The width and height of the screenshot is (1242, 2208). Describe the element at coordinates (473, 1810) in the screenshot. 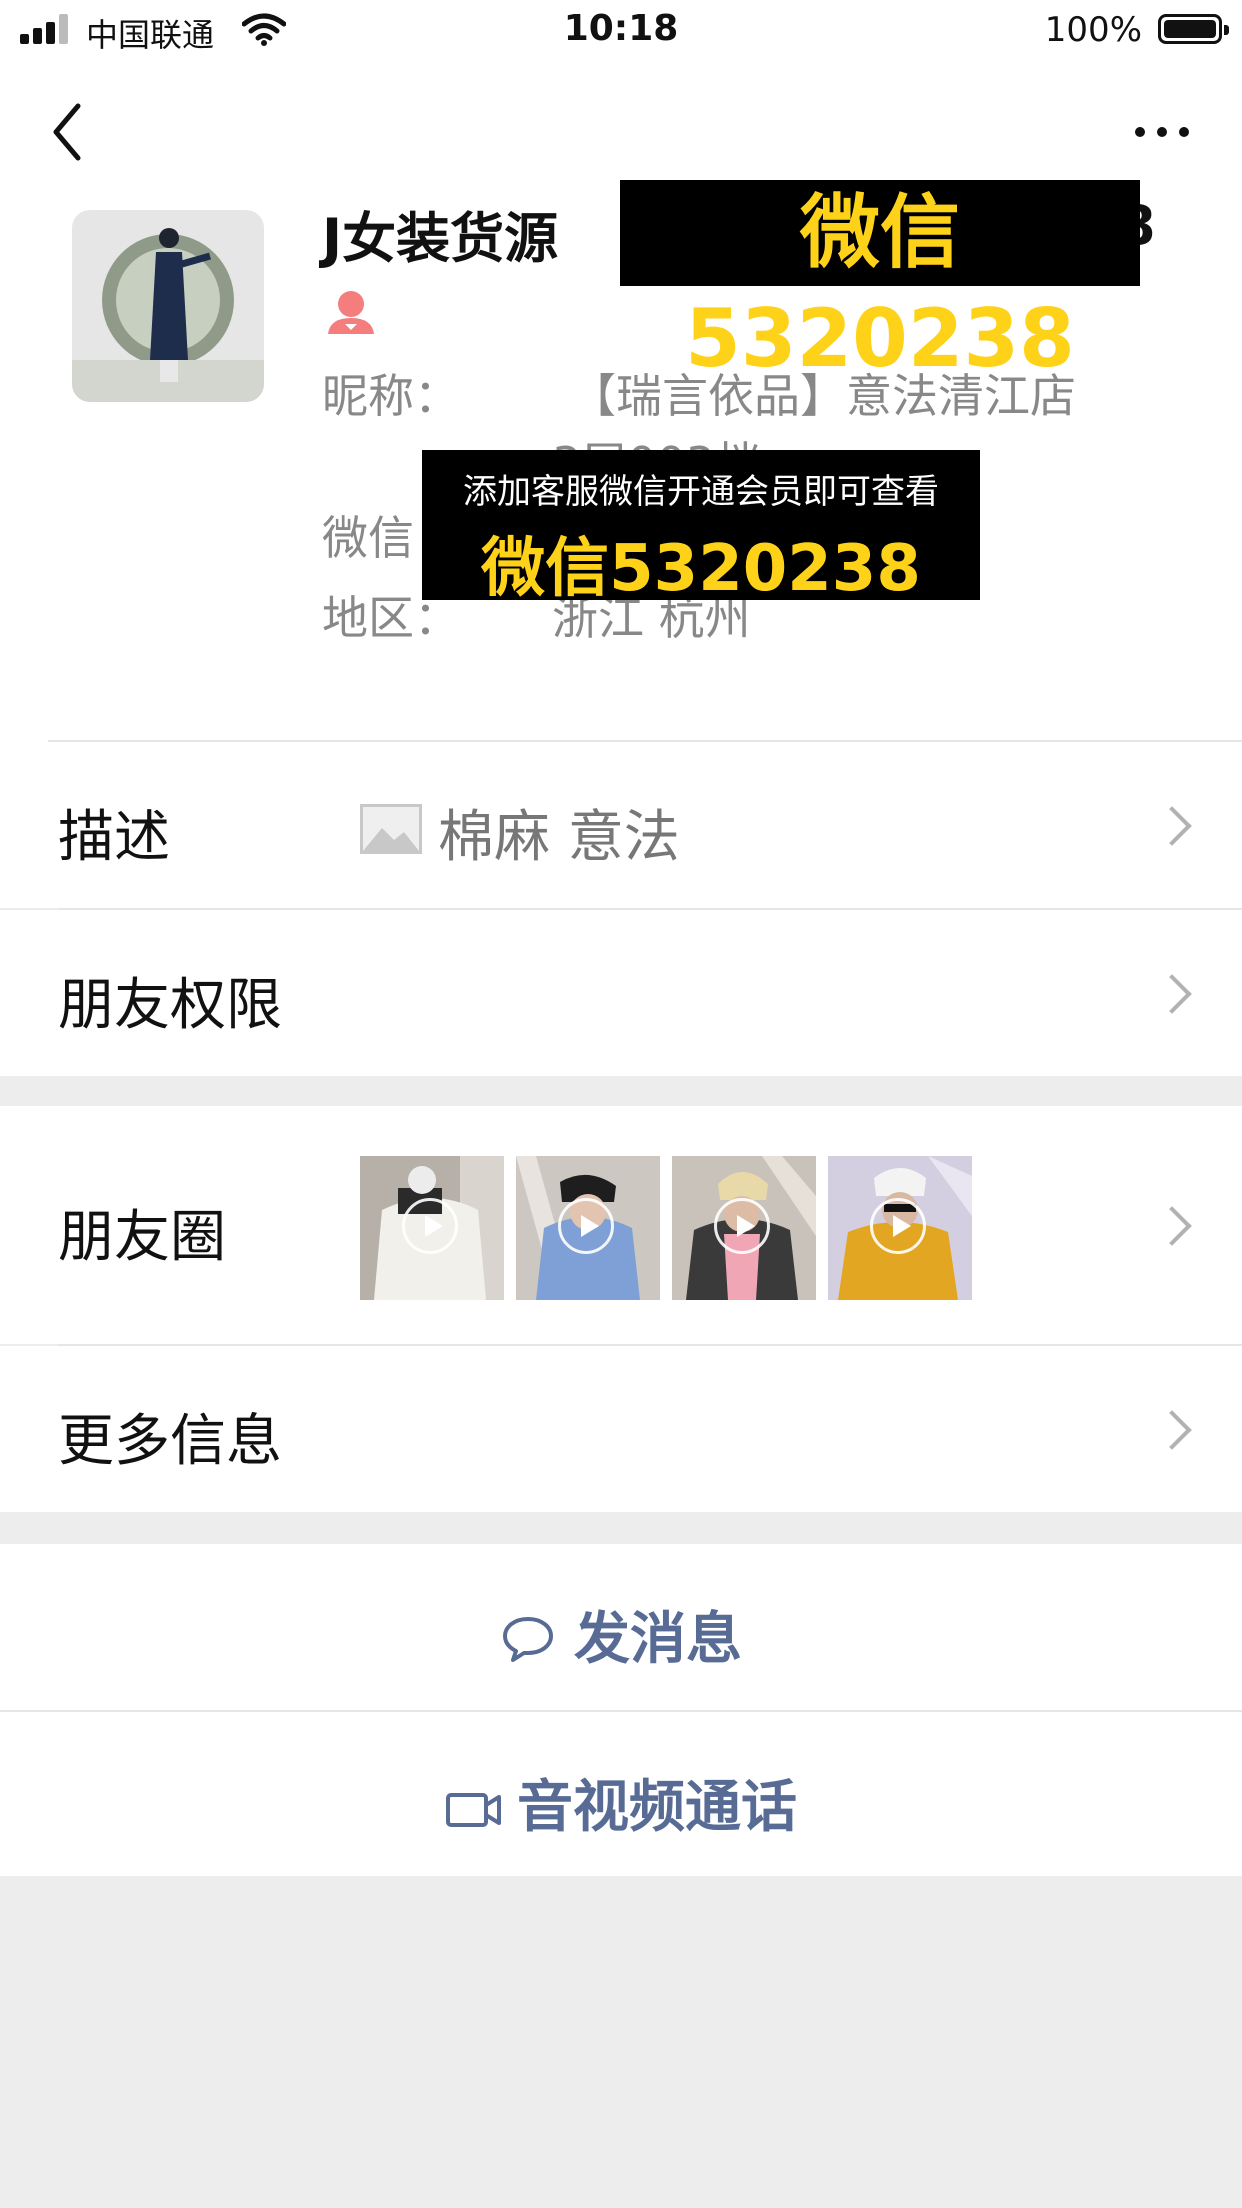

I see `video-camera-icon` at that location.